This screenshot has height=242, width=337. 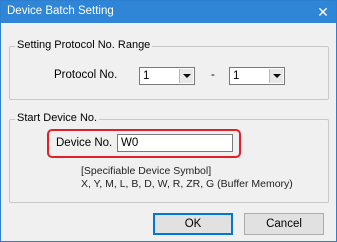 What do you see at coordinates (236, 76) in the screenshot?
I see `protocol-to-value: 1` at bounding box center [236, 76].